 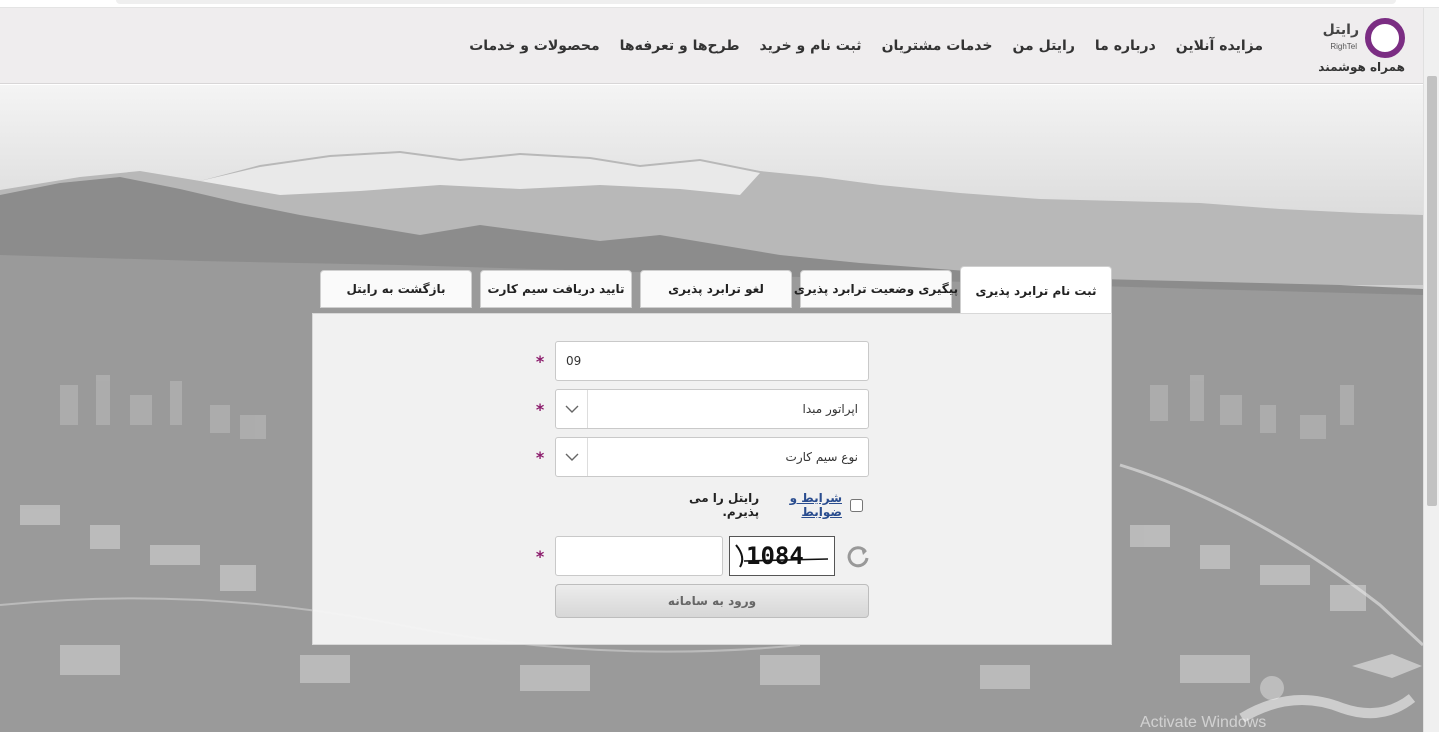 What do you see at coordinates (856, 505) in the screenshot?
I see `terms-checkbox` at bounding box center [856, 505].